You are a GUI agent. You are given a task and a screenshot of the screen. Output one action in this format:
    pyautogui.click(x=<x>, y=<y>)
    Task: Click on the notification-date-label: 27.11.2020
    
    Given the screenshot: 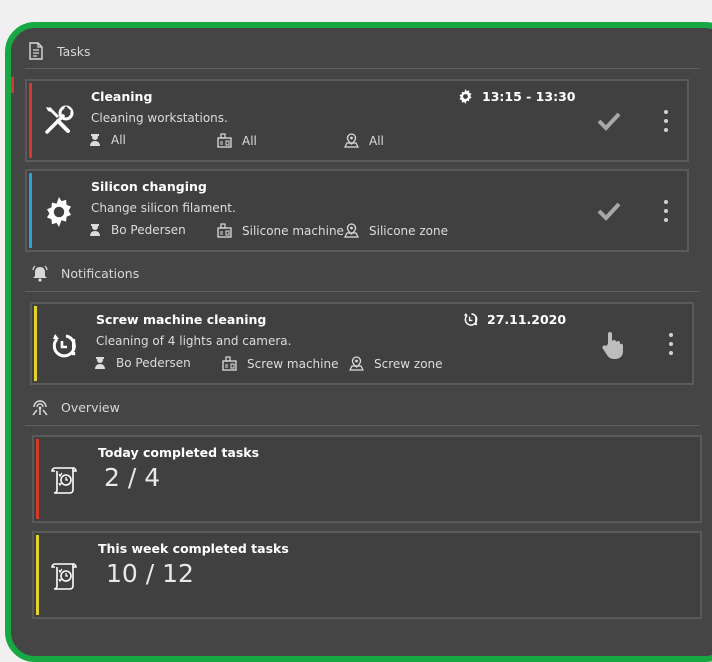 What is the action you would take?
    pyautogui.click(x=527, y=319)
    